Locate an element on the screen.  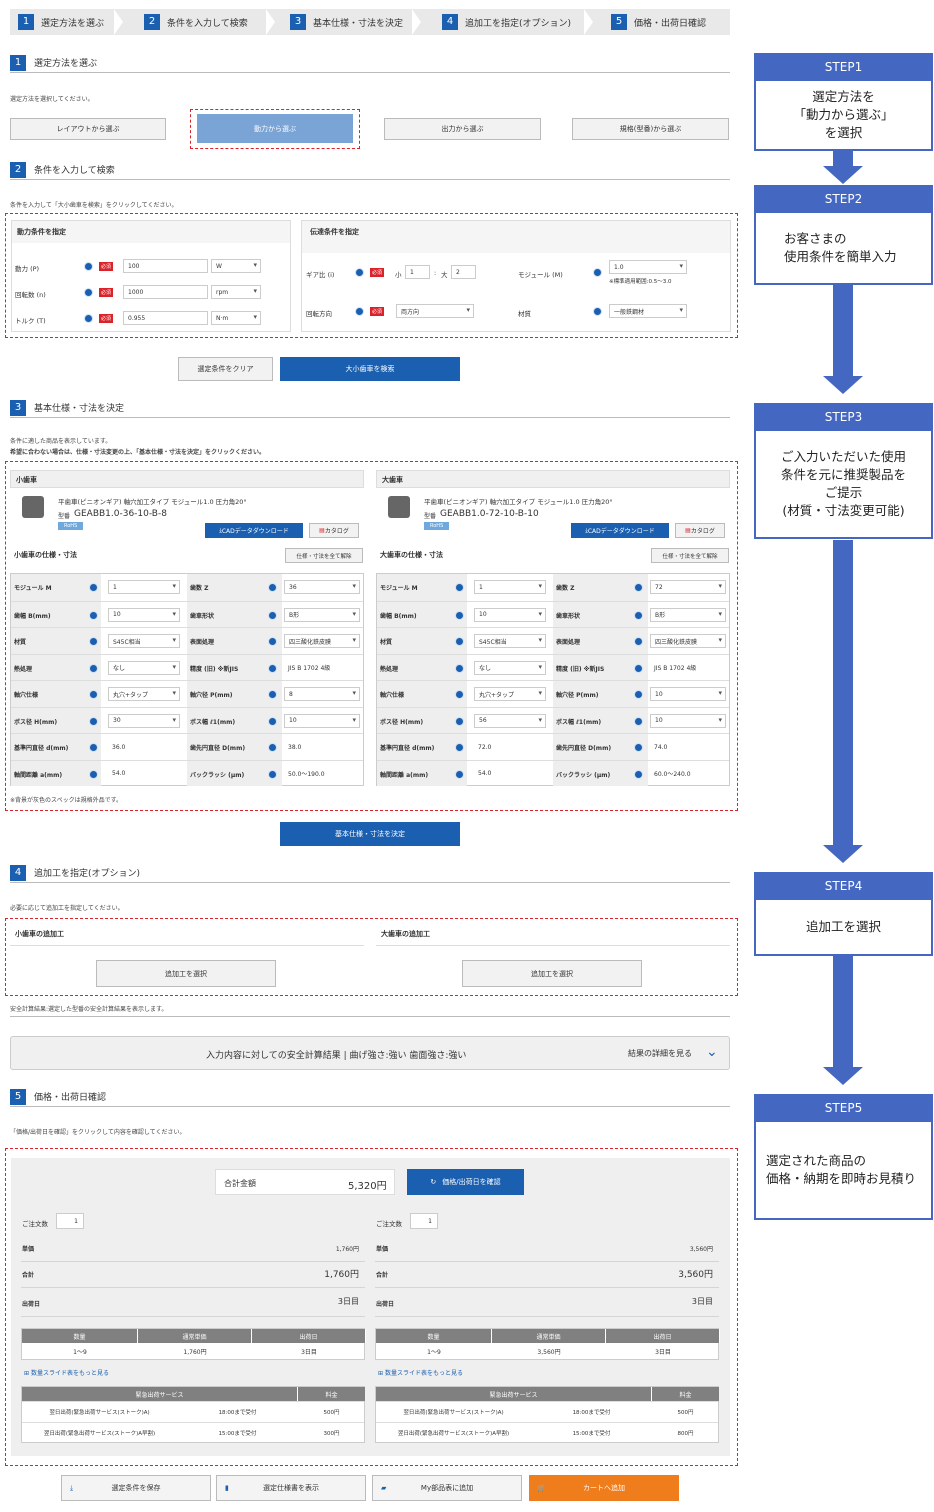
small-gear-processing-button: 追加工を選択 is located at coordinates (186, 973).